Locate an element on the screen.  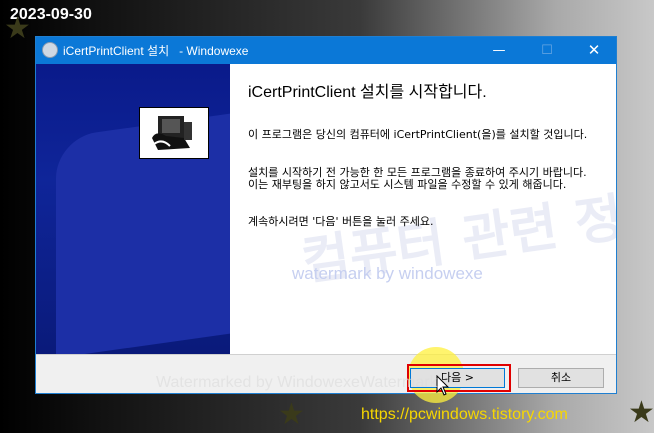
maximize-button: ☐ is located at coordinates (547, 50).